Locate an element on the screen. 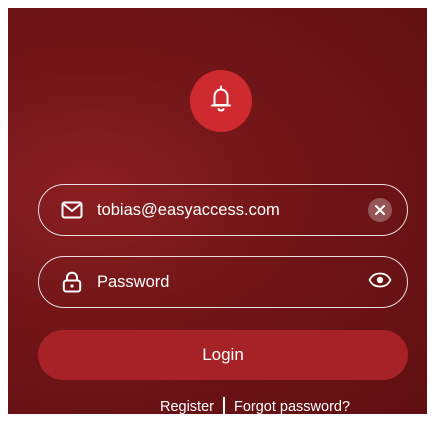  link-divider is located at coordinates (223, 405).